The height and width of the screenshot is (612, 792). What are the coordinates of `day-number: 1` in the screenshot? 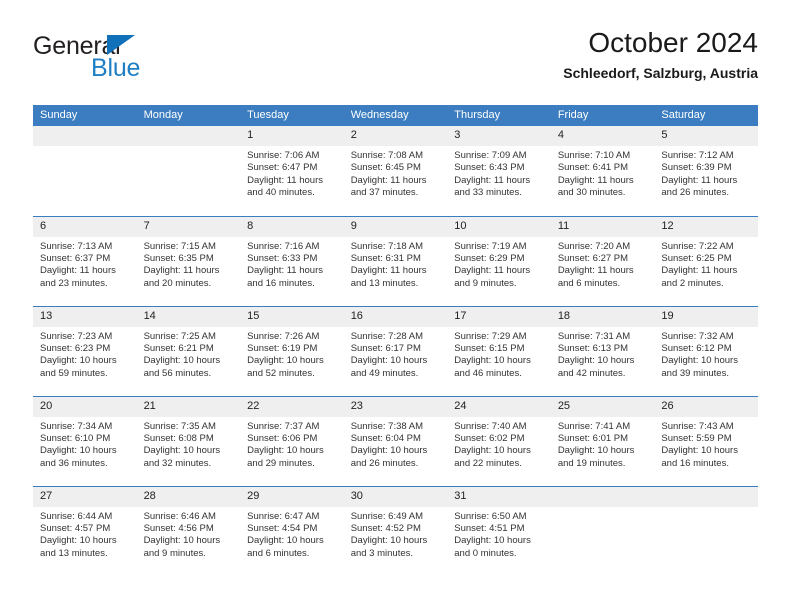 It's located at (292, 136).